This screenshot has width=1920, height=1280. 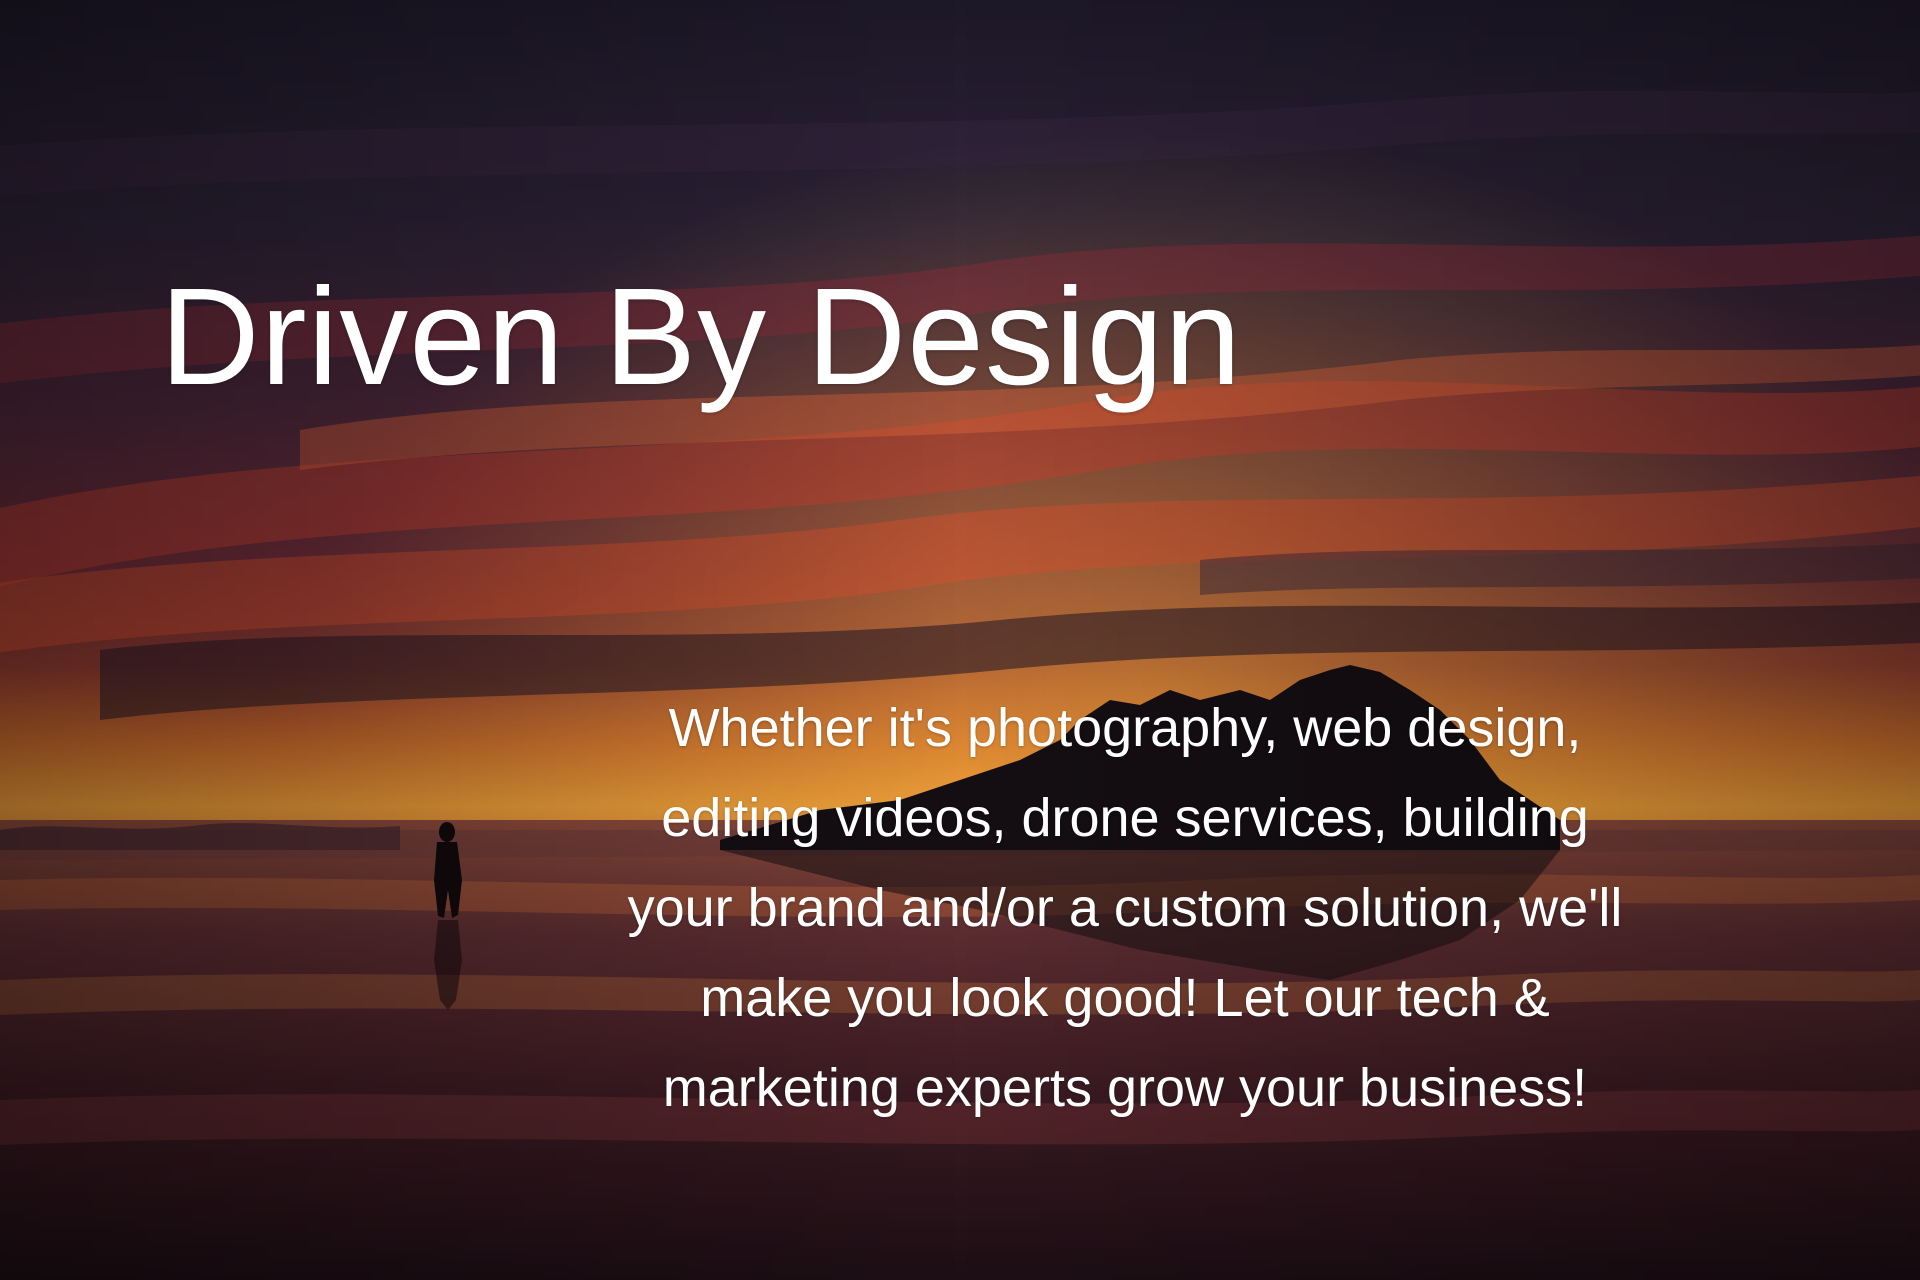 I want to click on hero-headline: Driven By Design, so click(x=701, y=337).